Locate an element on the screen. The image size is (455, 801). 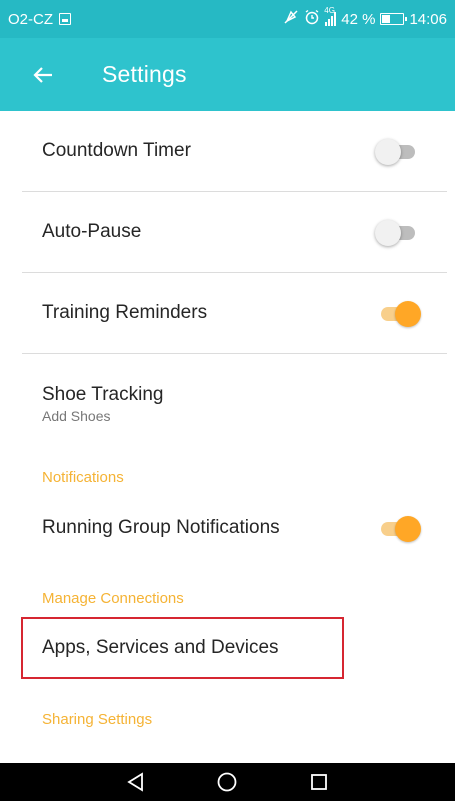
section-header-manage-connections: Manage Connections is located at coordinates (113, 598).